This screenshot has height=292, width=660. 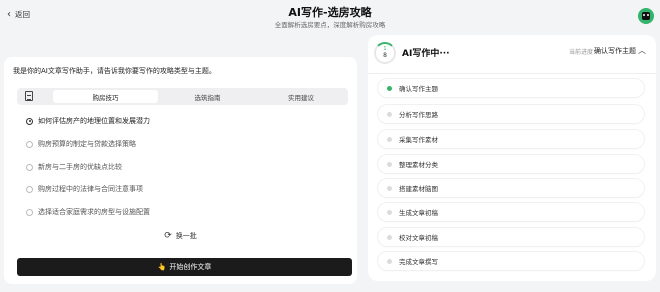 What do you see at coordinates (162, 267) in the screenshot?
I see `pointer-hand-icon: 👆` at bounding box center [162, 267].